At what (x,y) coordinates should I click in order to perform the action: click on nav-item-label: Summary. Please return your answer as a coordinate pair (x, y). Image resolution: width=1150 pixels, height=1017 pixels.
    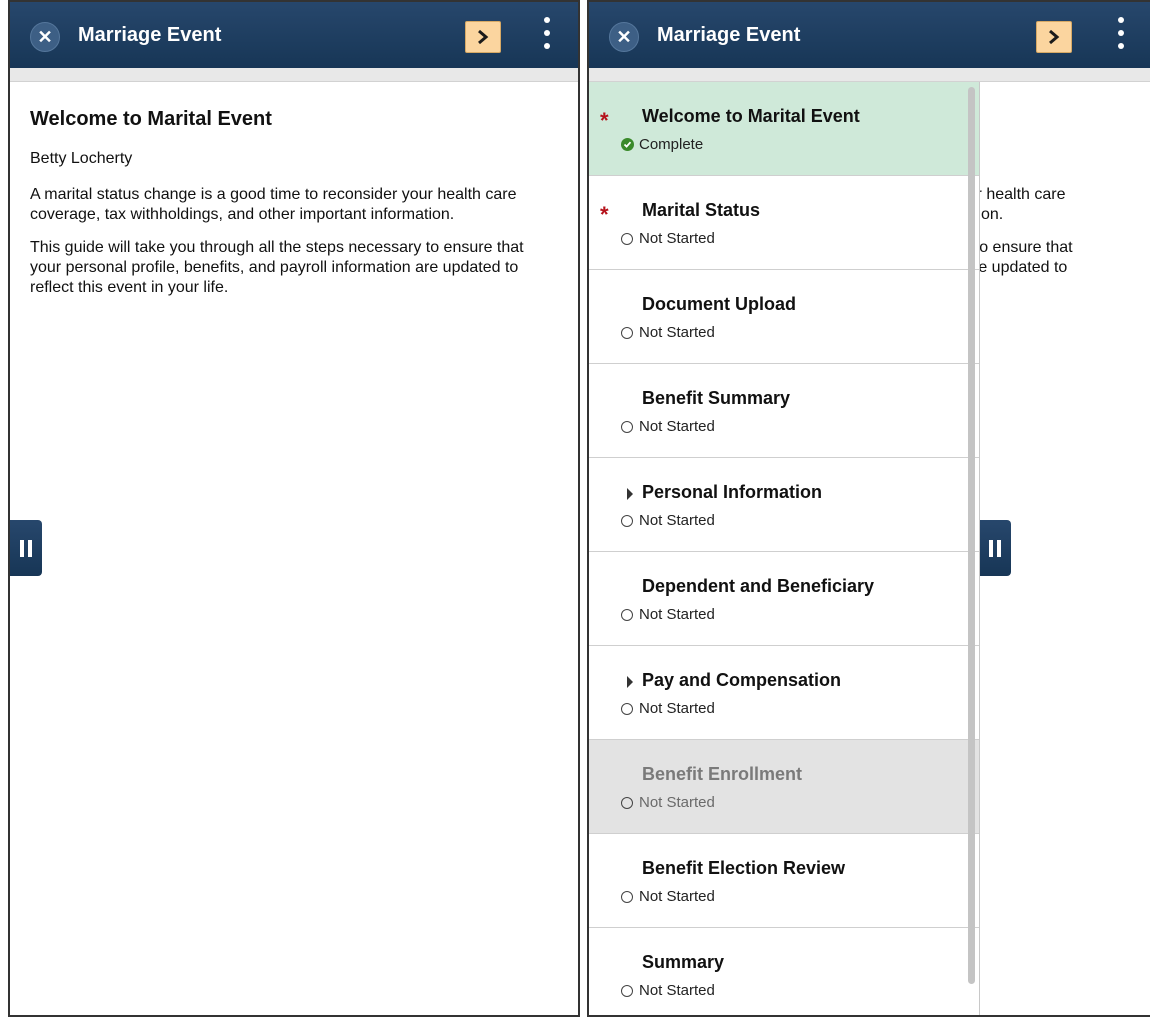
    Looking at the image, I should click on (683, 962).